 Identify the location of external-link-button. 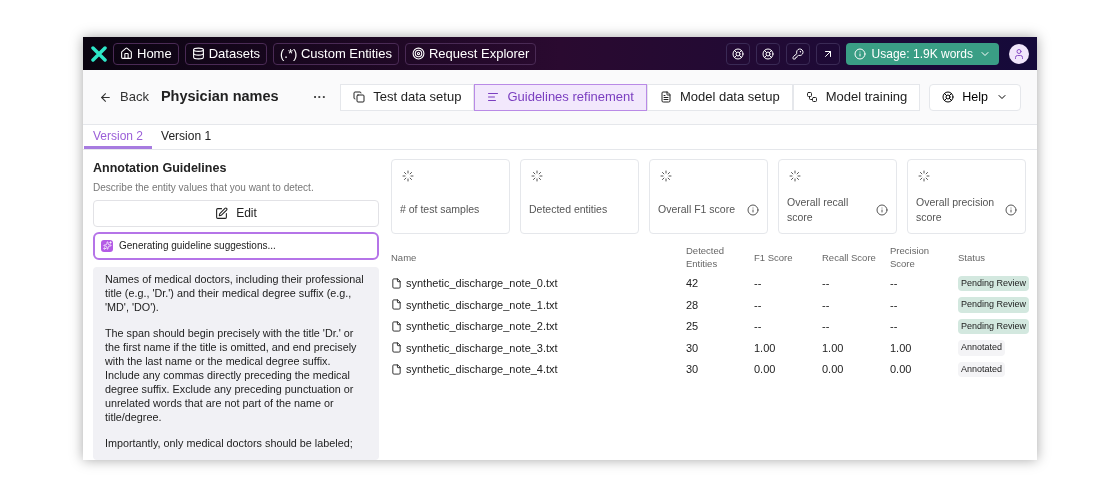
(827, 53).